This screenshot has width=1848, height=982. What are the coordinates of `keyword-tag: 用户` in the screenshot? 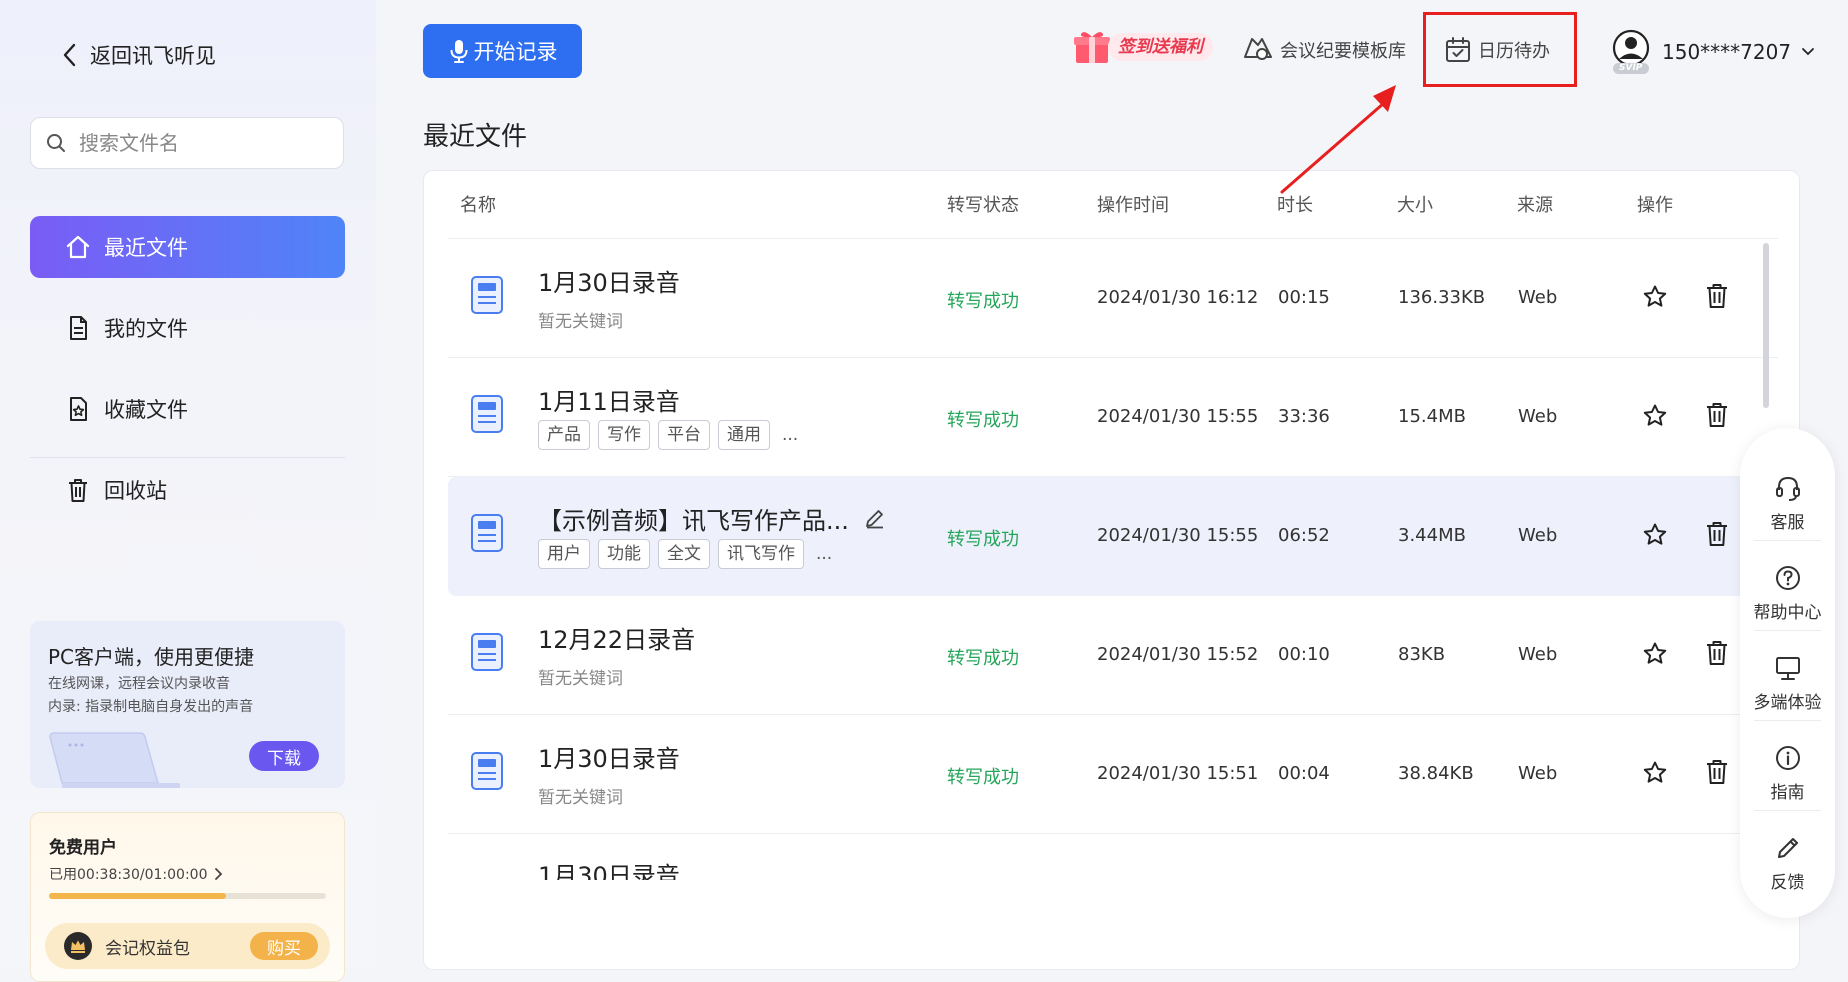 It's located at (564, 554).